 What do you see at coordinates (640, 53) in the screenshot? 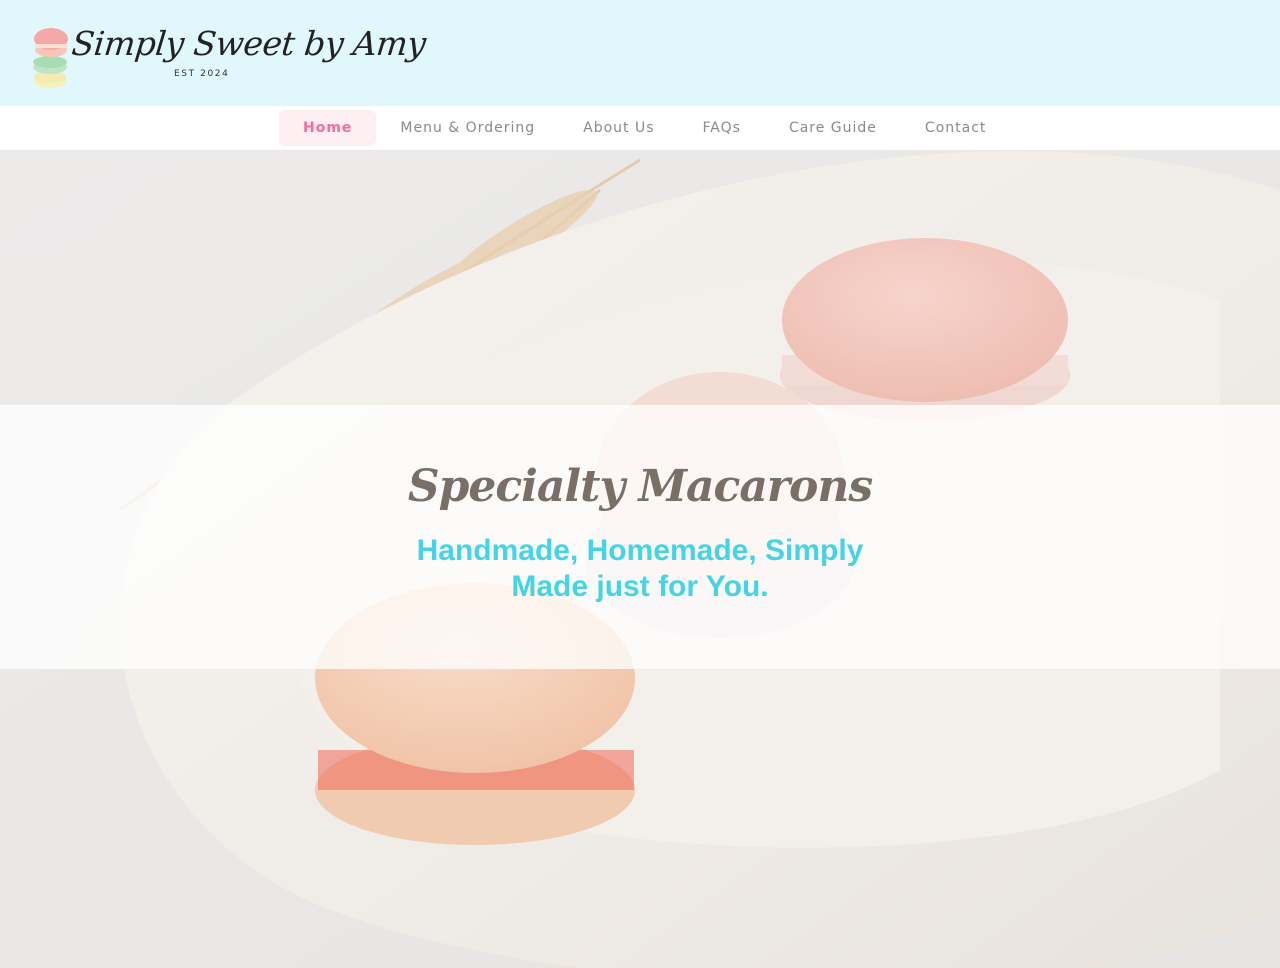
I see `site-header: Simply Sweet by Amy EST 2024` at bounding box center [640, 53].